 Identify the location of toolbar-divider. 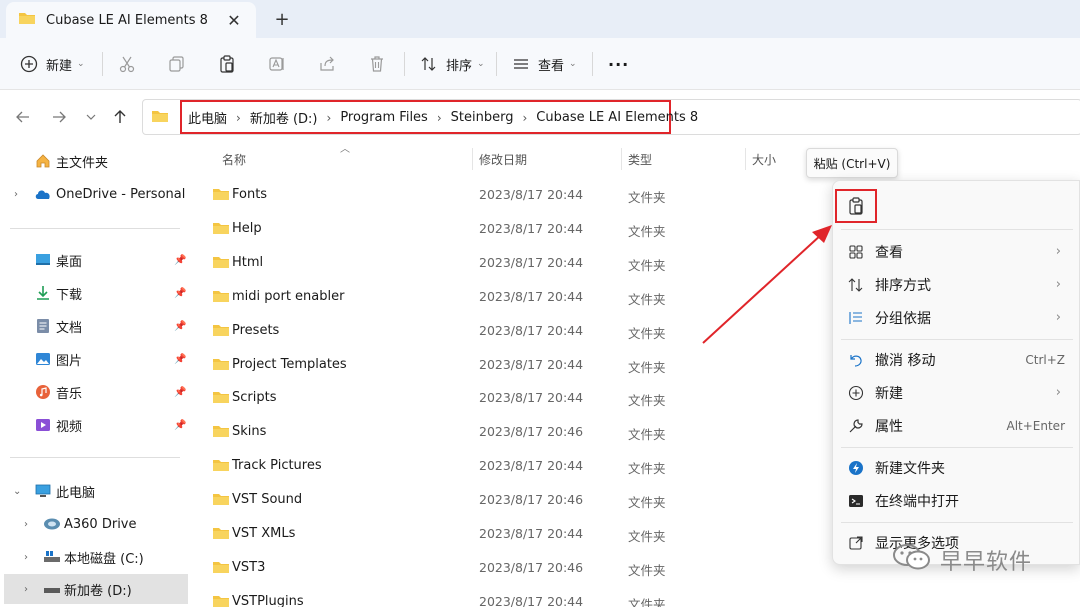
(592, 64).